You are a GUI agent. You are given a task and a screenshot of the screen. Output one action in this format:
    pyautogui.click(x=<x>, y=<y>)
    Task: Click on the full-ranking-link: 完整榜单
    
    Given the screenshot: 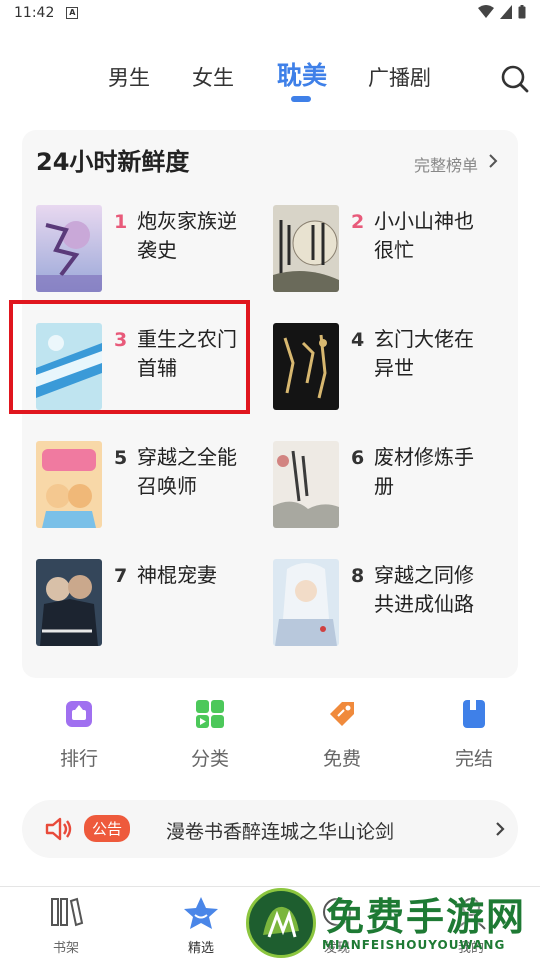 What is the action you would take?
    pyautogui.click(x=446, y=164)
    